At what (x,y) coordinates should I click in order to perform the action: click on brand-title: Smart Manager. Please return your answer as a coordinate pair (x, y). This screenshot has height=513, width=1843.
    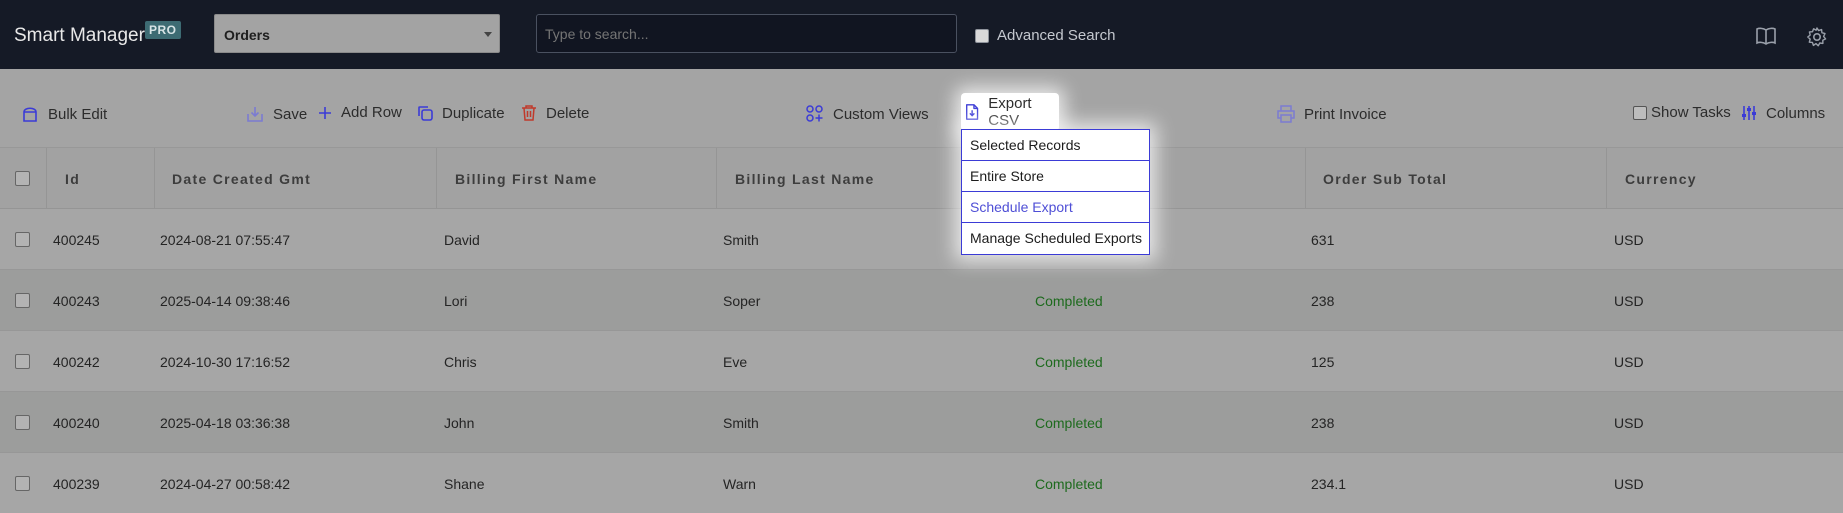
    Looking at the image, I should click on (79, 35).